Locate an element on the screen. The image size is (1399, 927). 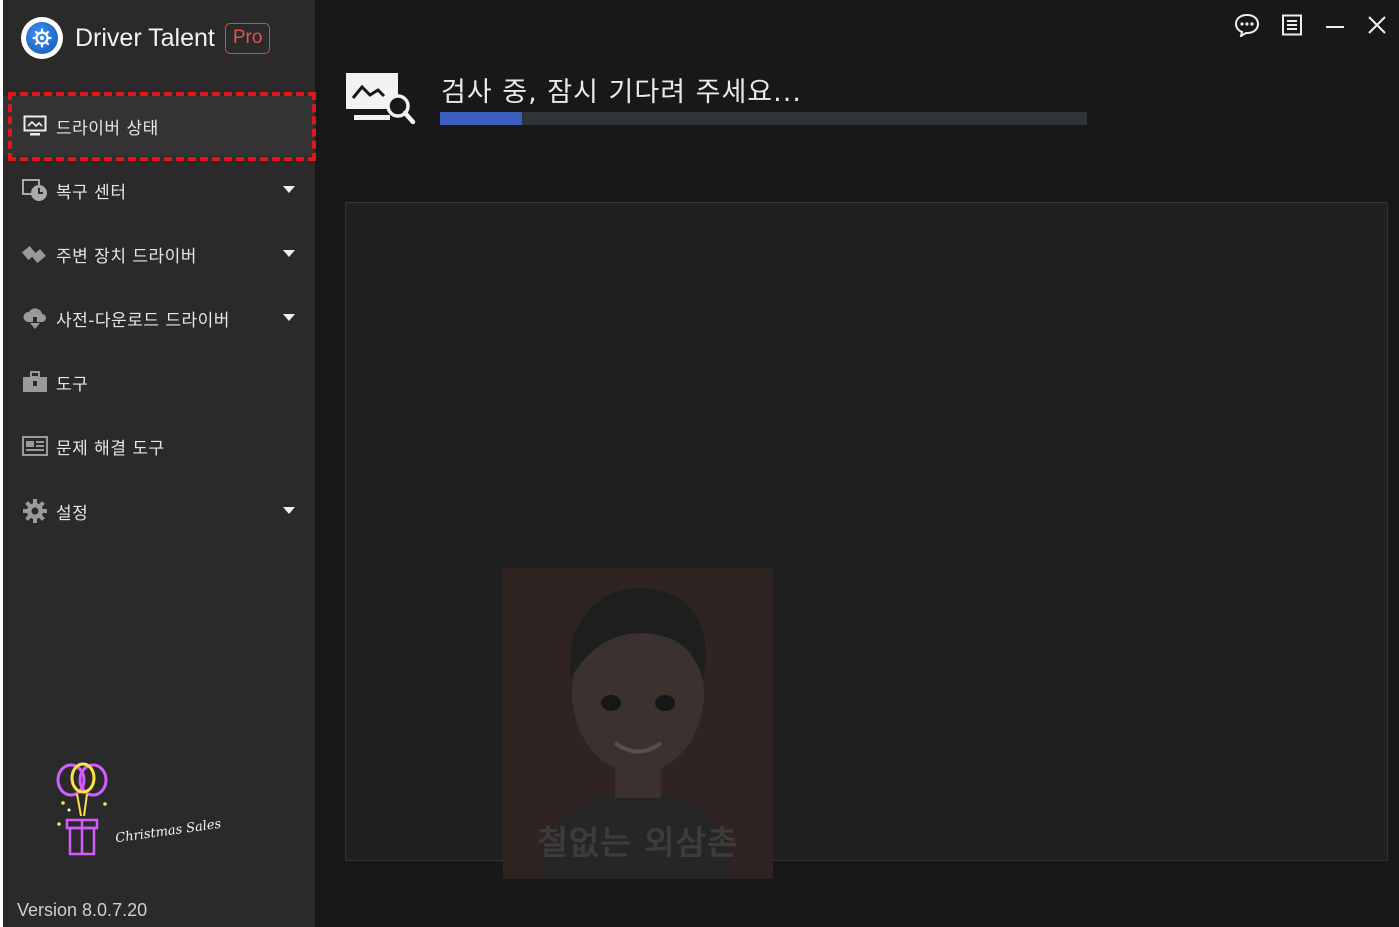
promo-text: Christmas Sales is located at coordinates (168, 831).